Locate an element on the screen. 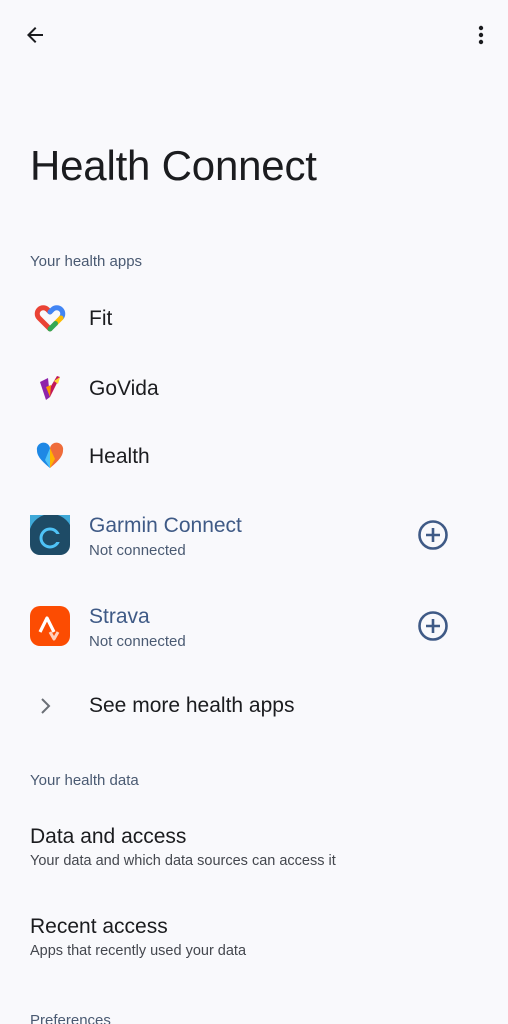  page-title: Health Connect is located at coordinates (173, 165).